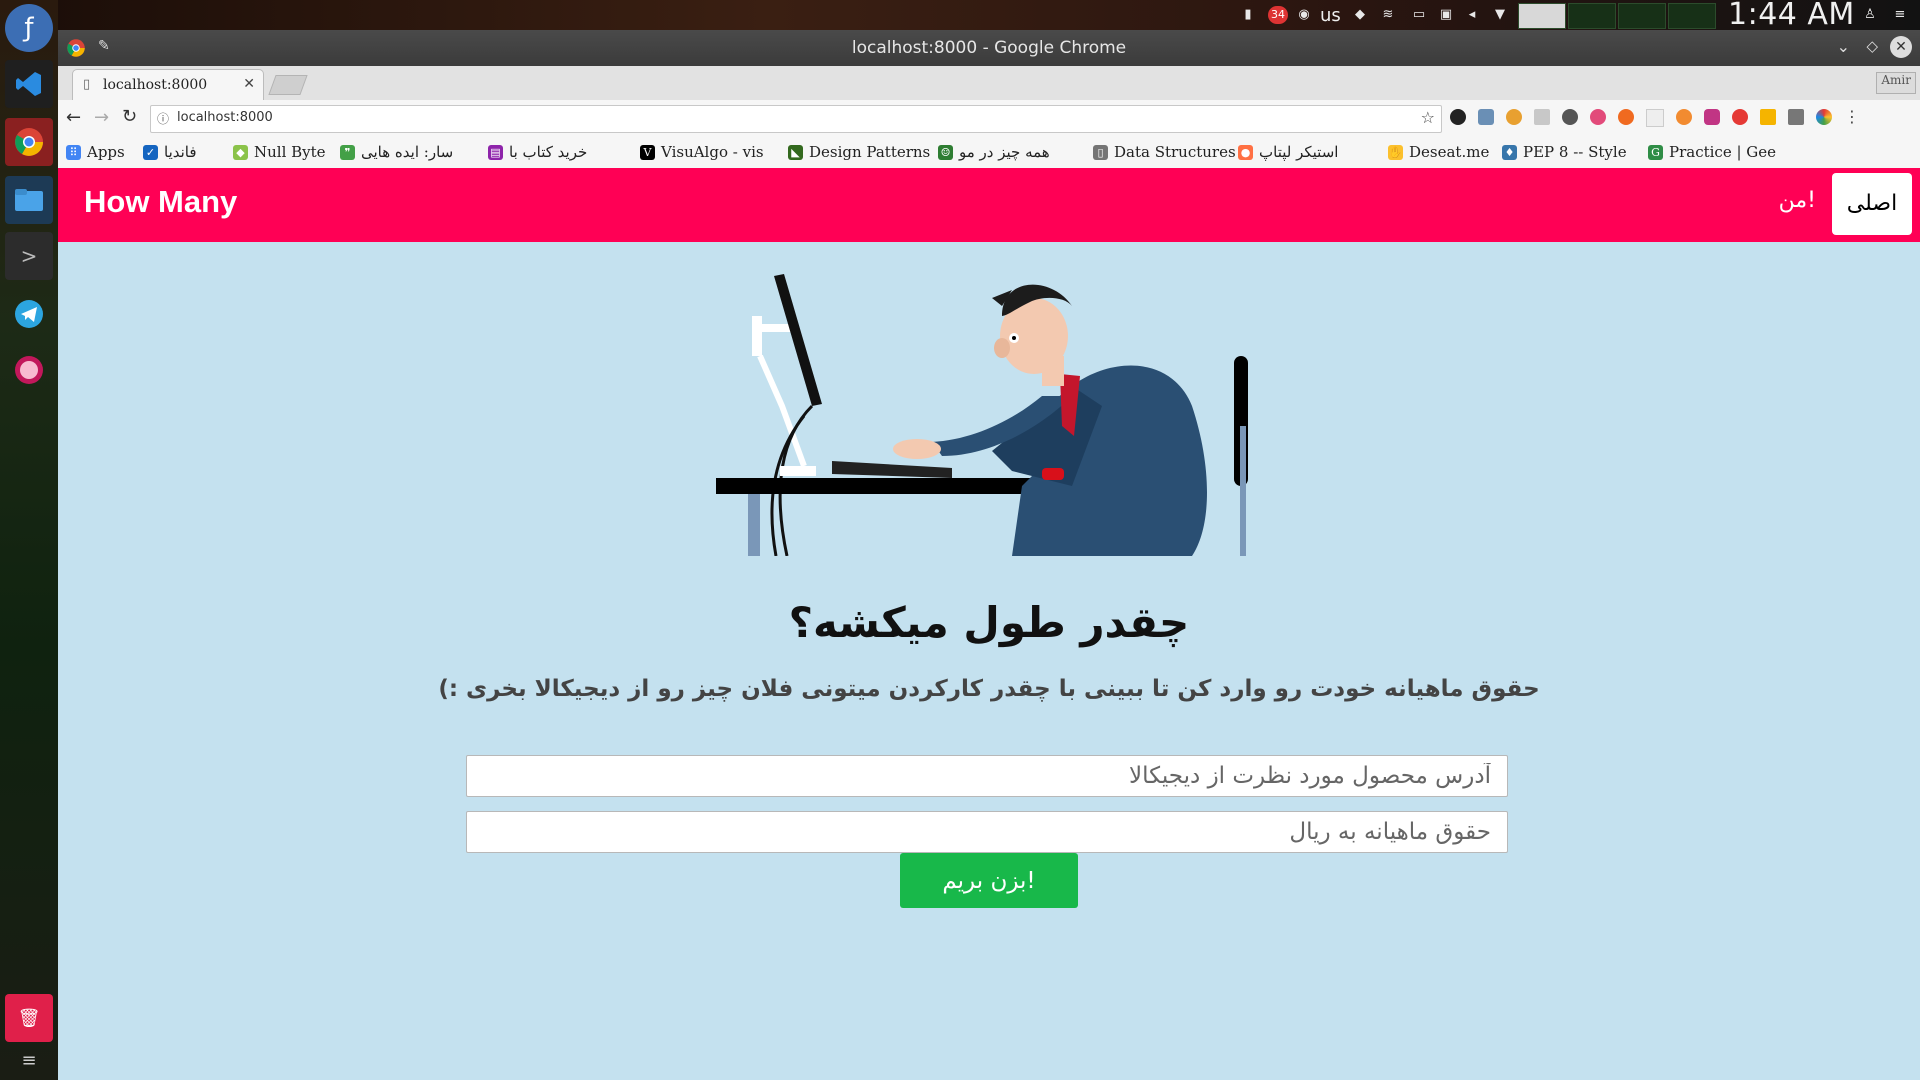  What do you see at coordinates (989, 880) in the screenshot?
I see `submit-button: بزن بریم!` at bounding box center [989, 880].